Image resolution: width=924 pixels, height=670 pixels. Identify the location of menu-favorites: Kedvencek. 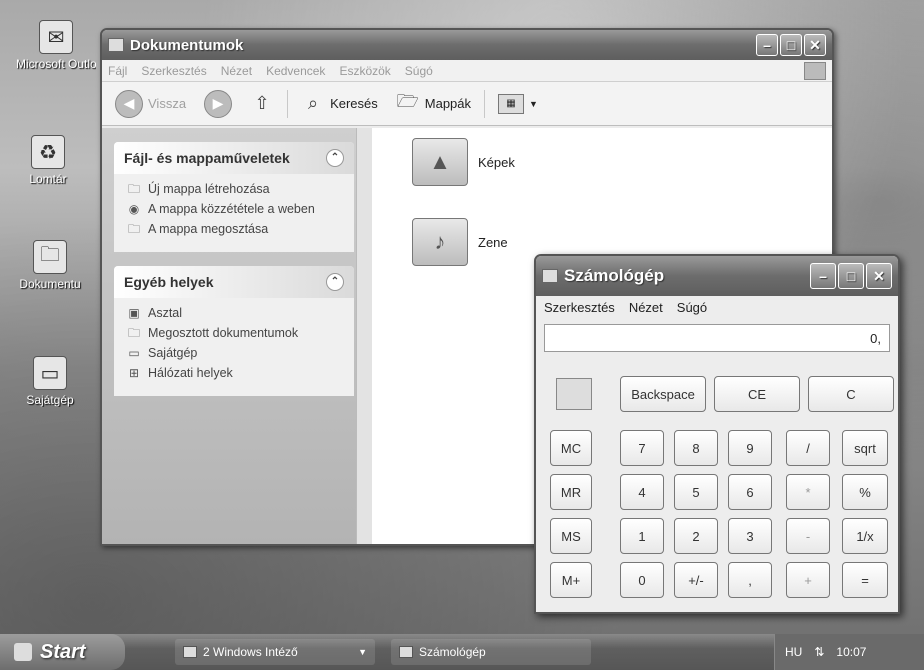
(295, 71).